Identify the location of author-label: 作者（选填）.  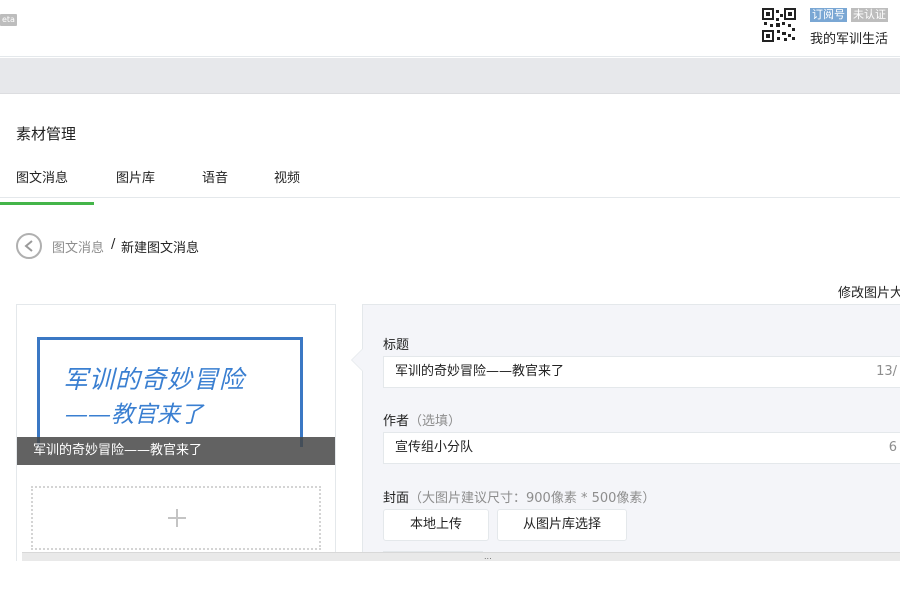
(422, 419).